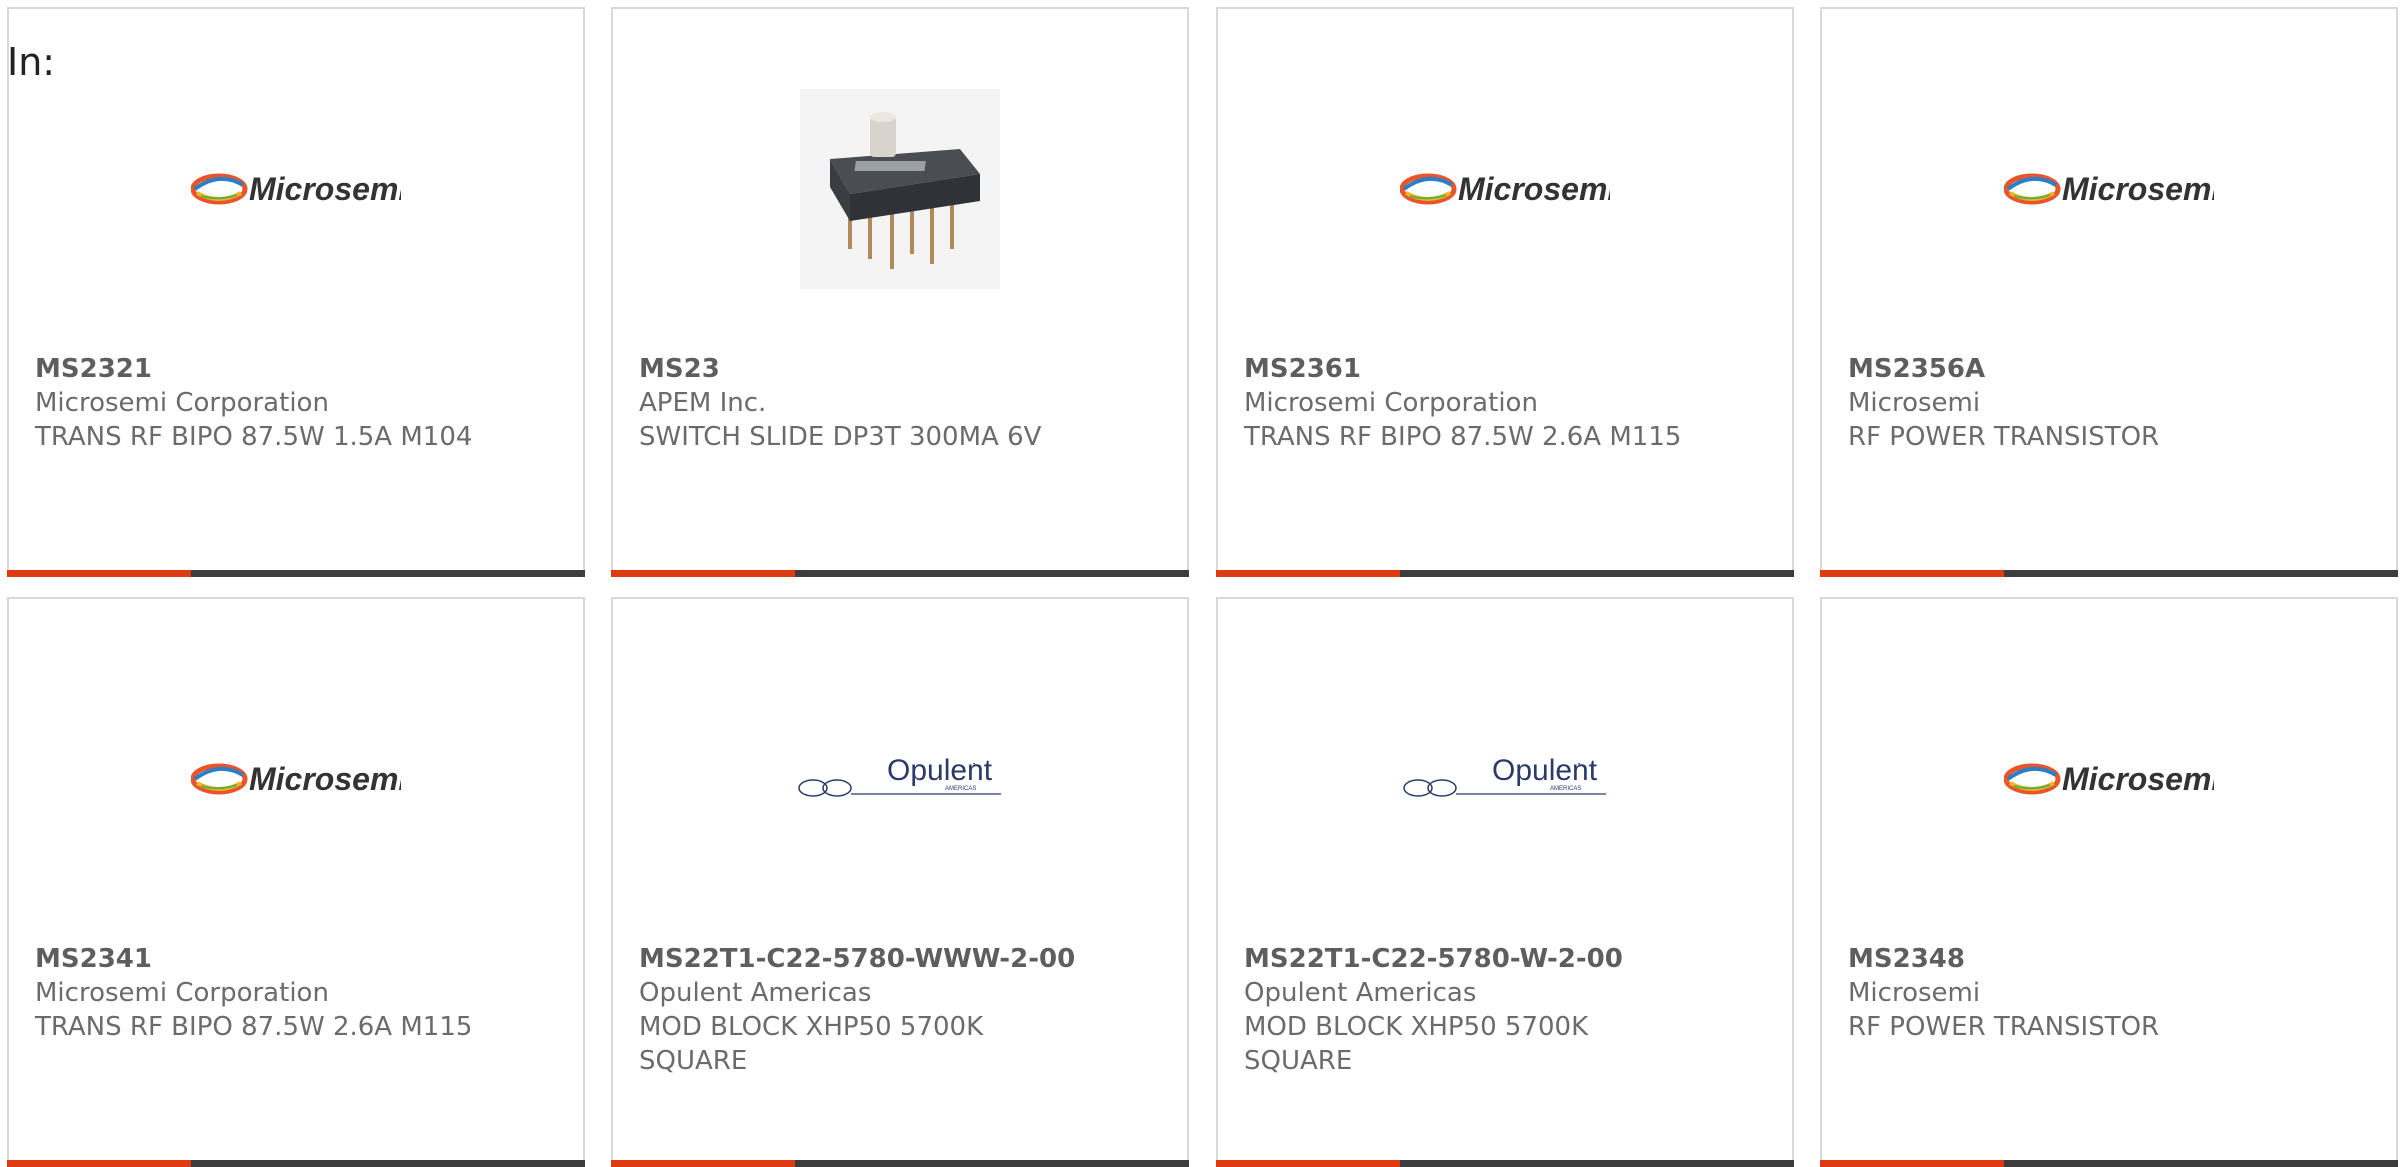  Describe the element at coordinates (903, 959) in the screenshot. I see `part-number: MS22T1-C22-5780-WWW-2-00` at that location.